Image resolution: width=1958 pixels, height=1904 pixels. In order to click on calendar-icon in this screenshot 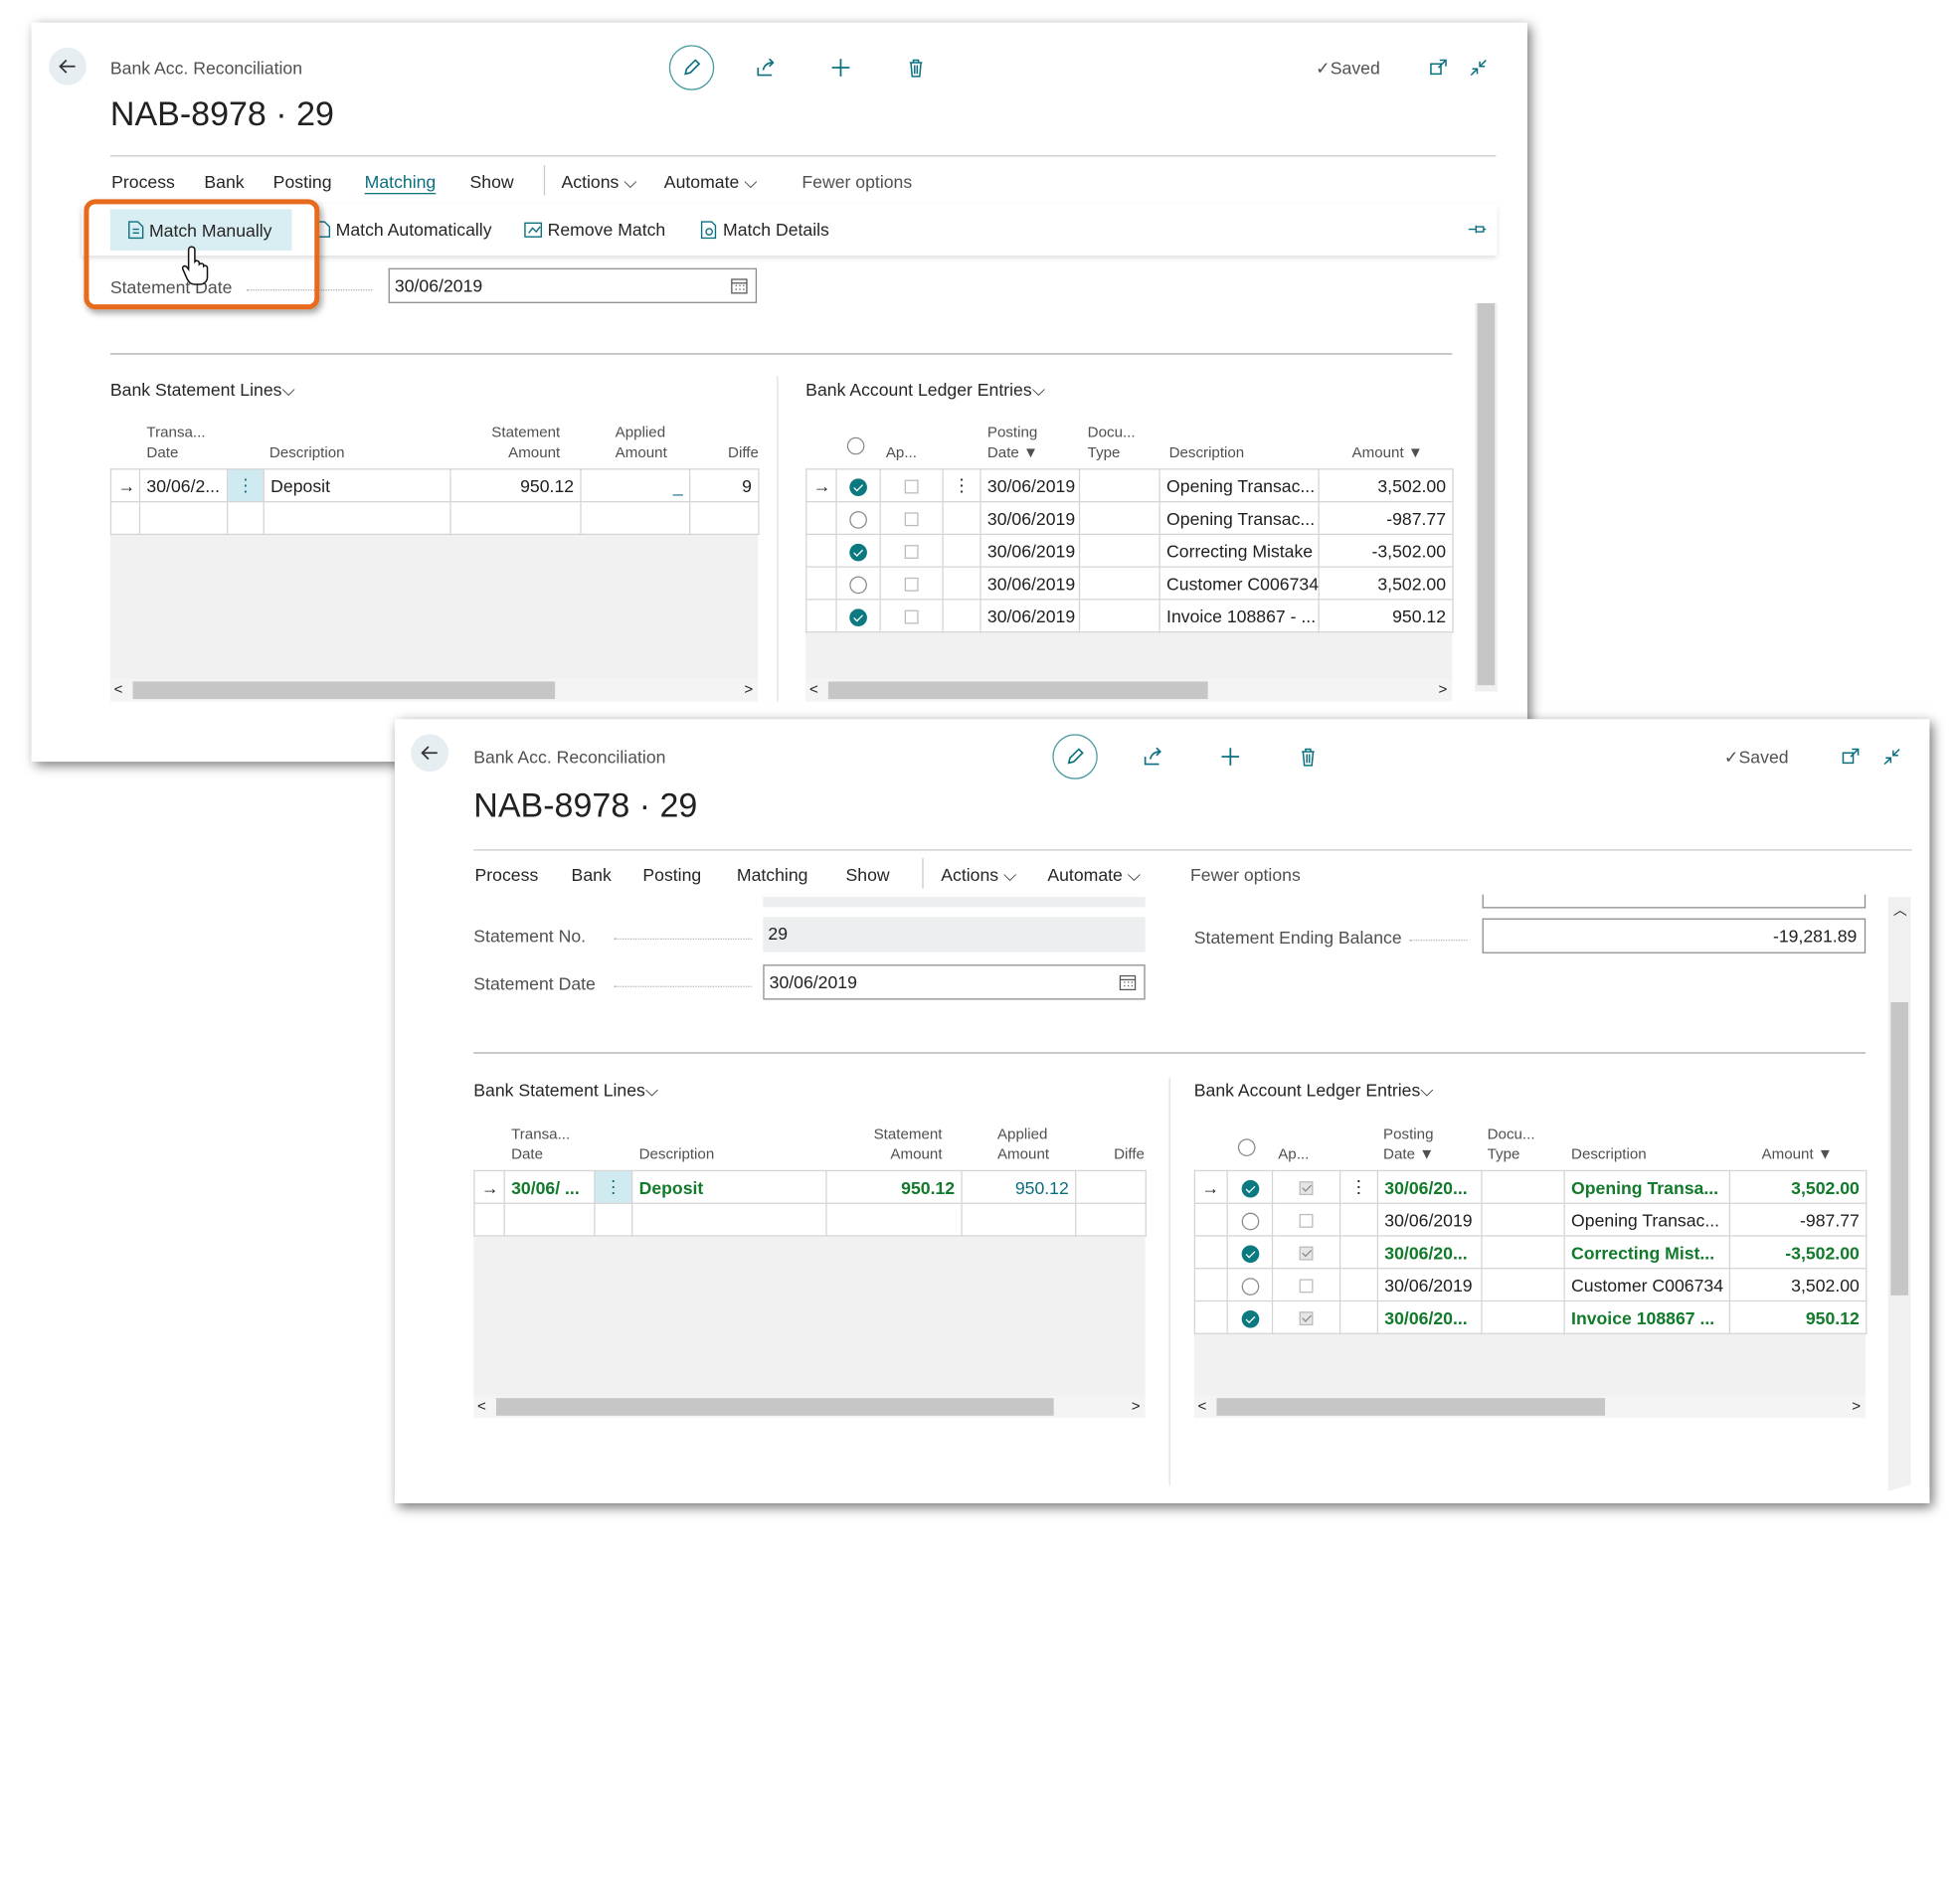, I will do `click(1128, 982)`.